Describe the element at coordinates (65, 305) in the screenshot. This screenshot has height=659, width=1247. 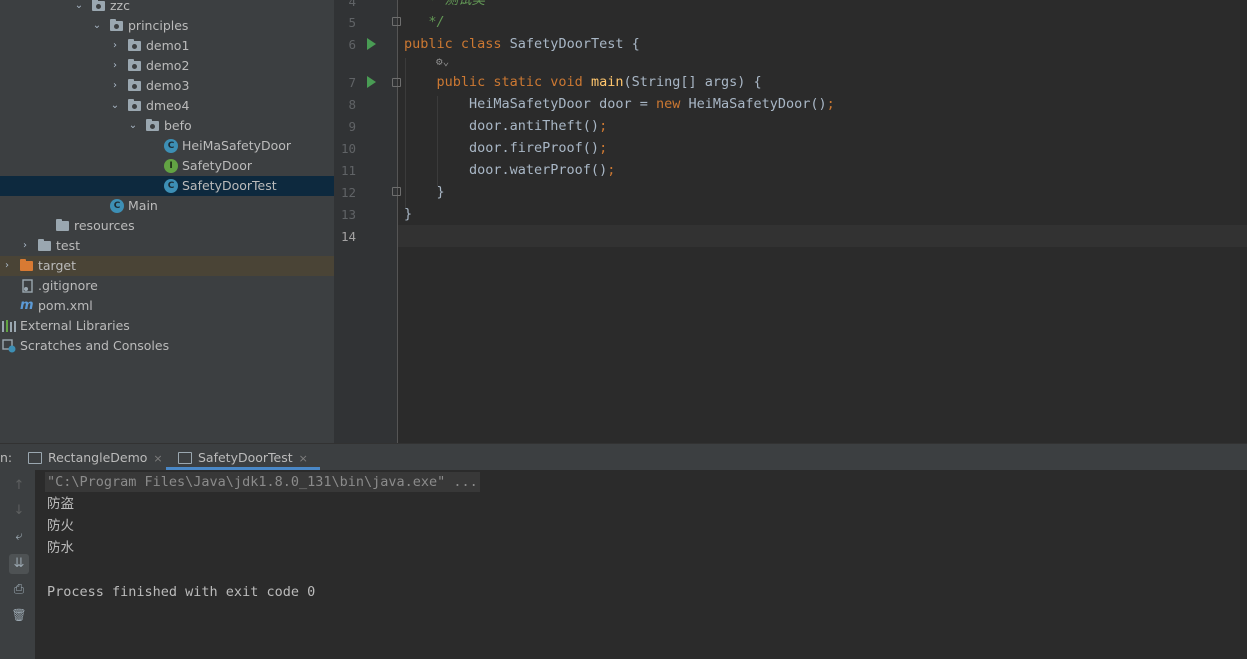
I see `tree-item-label: pom.xml` at that location.